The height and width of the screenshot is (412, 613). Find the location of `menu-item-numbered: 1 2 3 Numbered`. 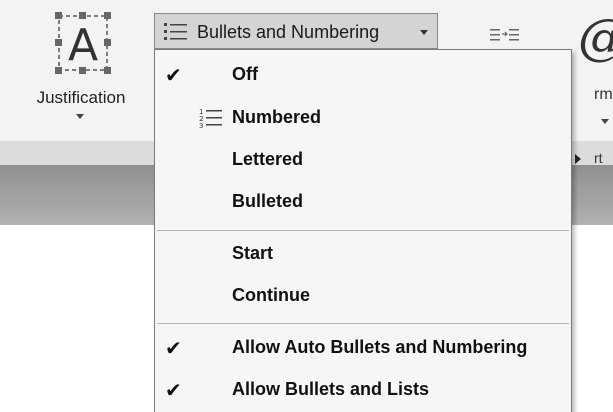

menu-item-numbered: 1 2 3 Numbered is located at coordinates (363, 118).